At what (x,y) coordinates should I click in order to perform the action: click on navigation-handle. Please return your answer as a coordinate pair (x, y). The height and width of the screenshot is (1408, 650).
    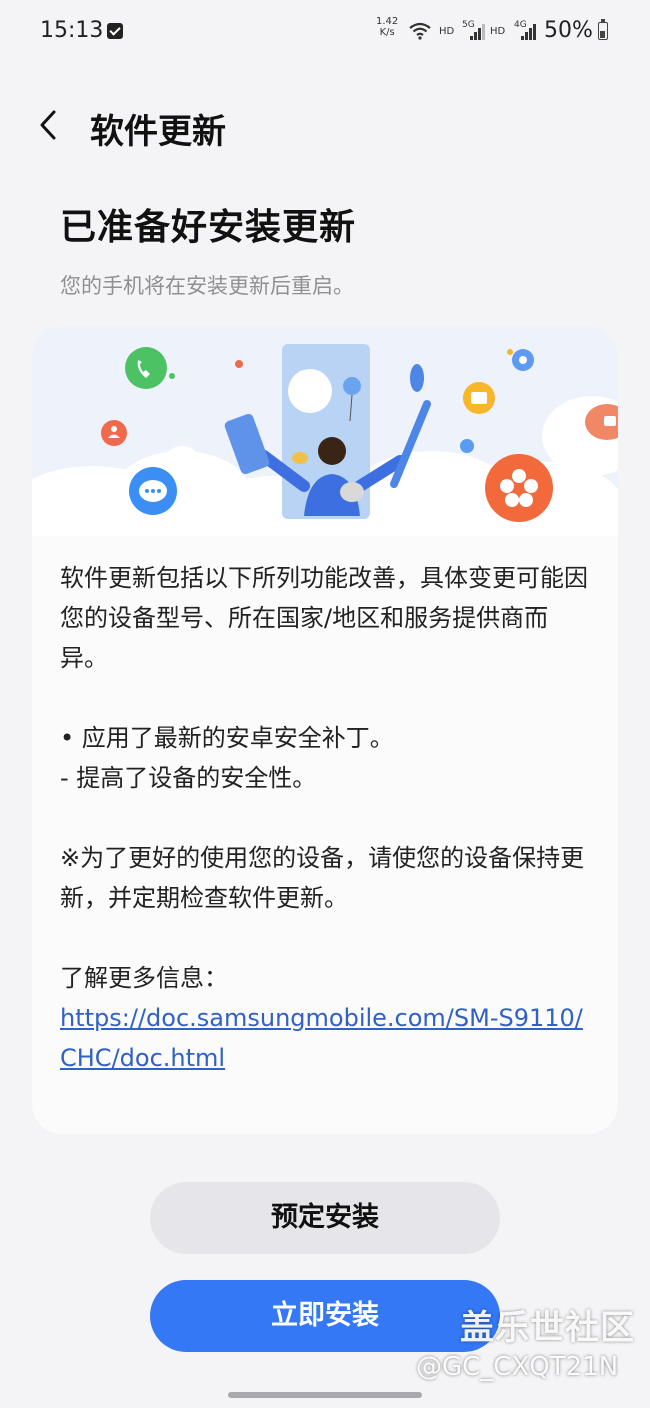
    Looking at the image, I should click on (325, 1395).